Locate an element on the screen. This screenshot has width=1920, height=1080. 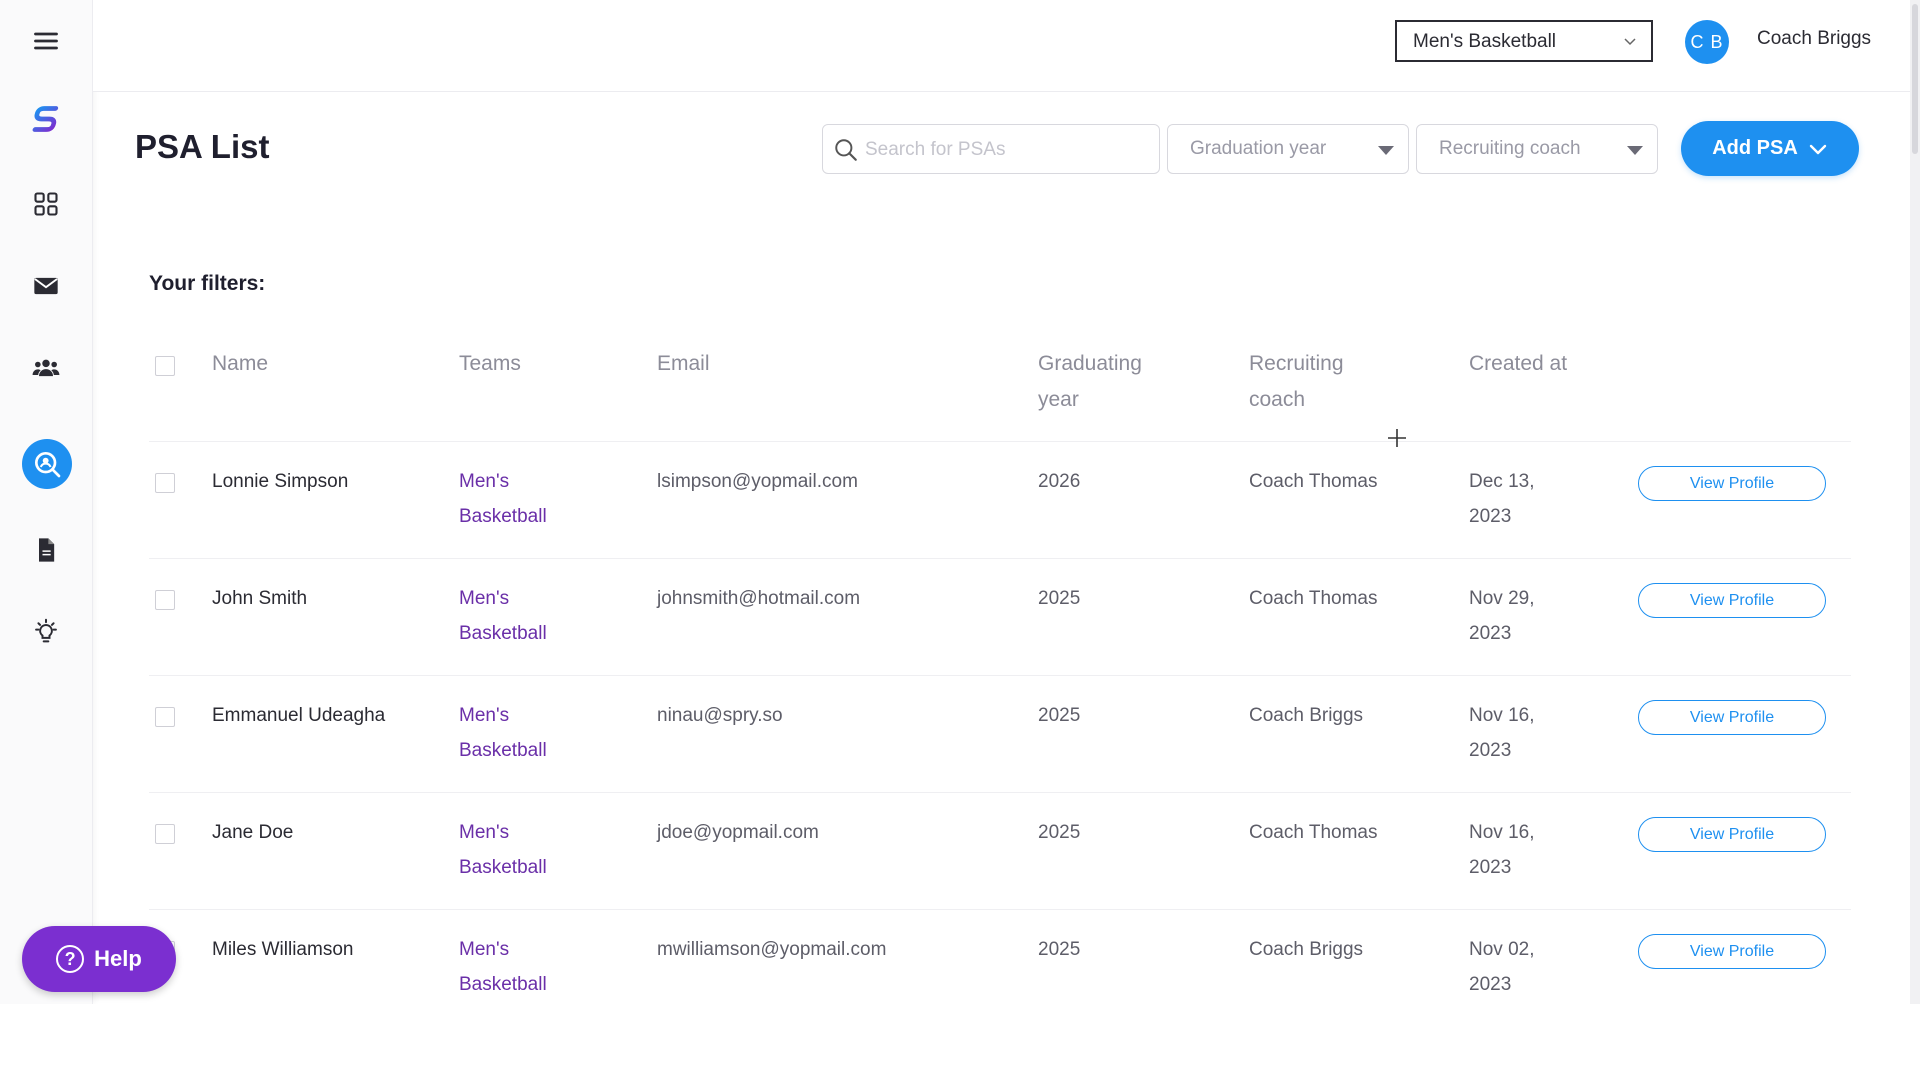
header-name: Name is located at coordinates (240, 364).